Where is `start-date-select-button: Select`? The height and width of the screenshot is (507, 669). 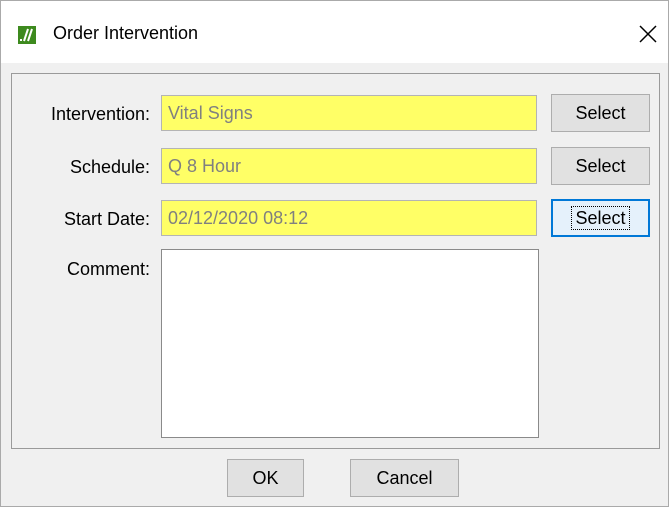
start-date-select-button: Select is located at coordinates (600, 218).